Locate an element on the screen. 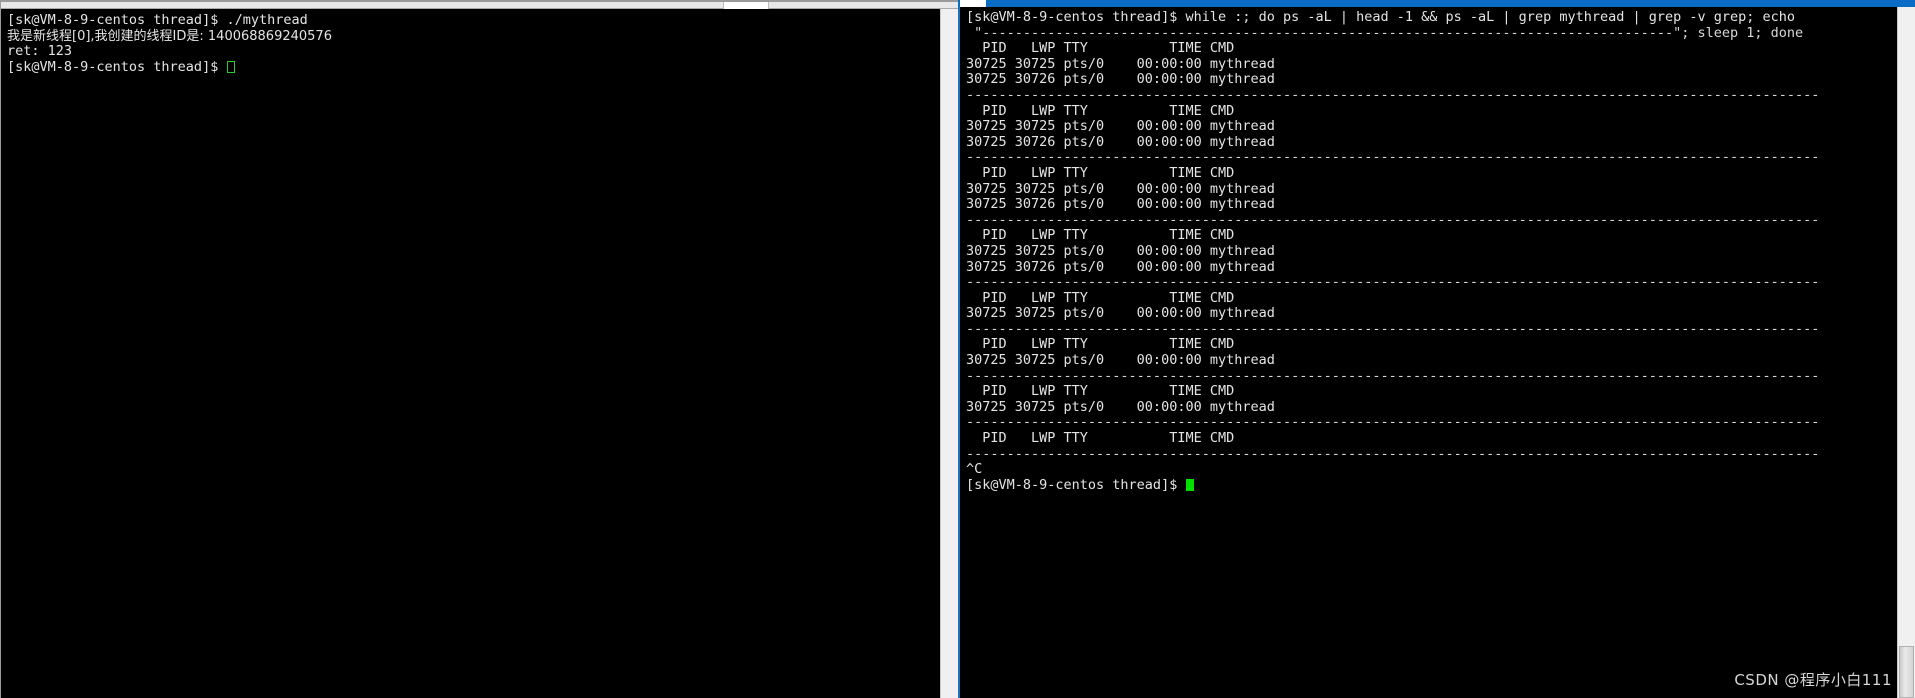 The width and height of the screenshot is (1915, 698). terminal-line-final-prompt: [sk@VM-8-9-centos thread]$ is located at coordinates (1431, 485).